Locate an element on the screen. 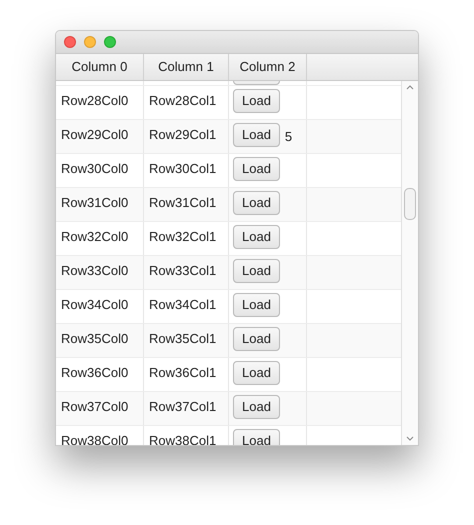 Image resolution: width=474 pixels, height=525 pixels. table-cell: Row38Col1 is located at coordinates (182, 439).